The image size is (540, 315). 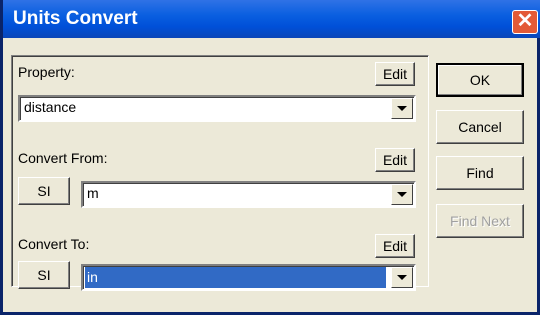 What do you see at coordinates (248, 194) in the screenshot?
I see `convert-from-dropdown: m` at bounding box center [248, 194].